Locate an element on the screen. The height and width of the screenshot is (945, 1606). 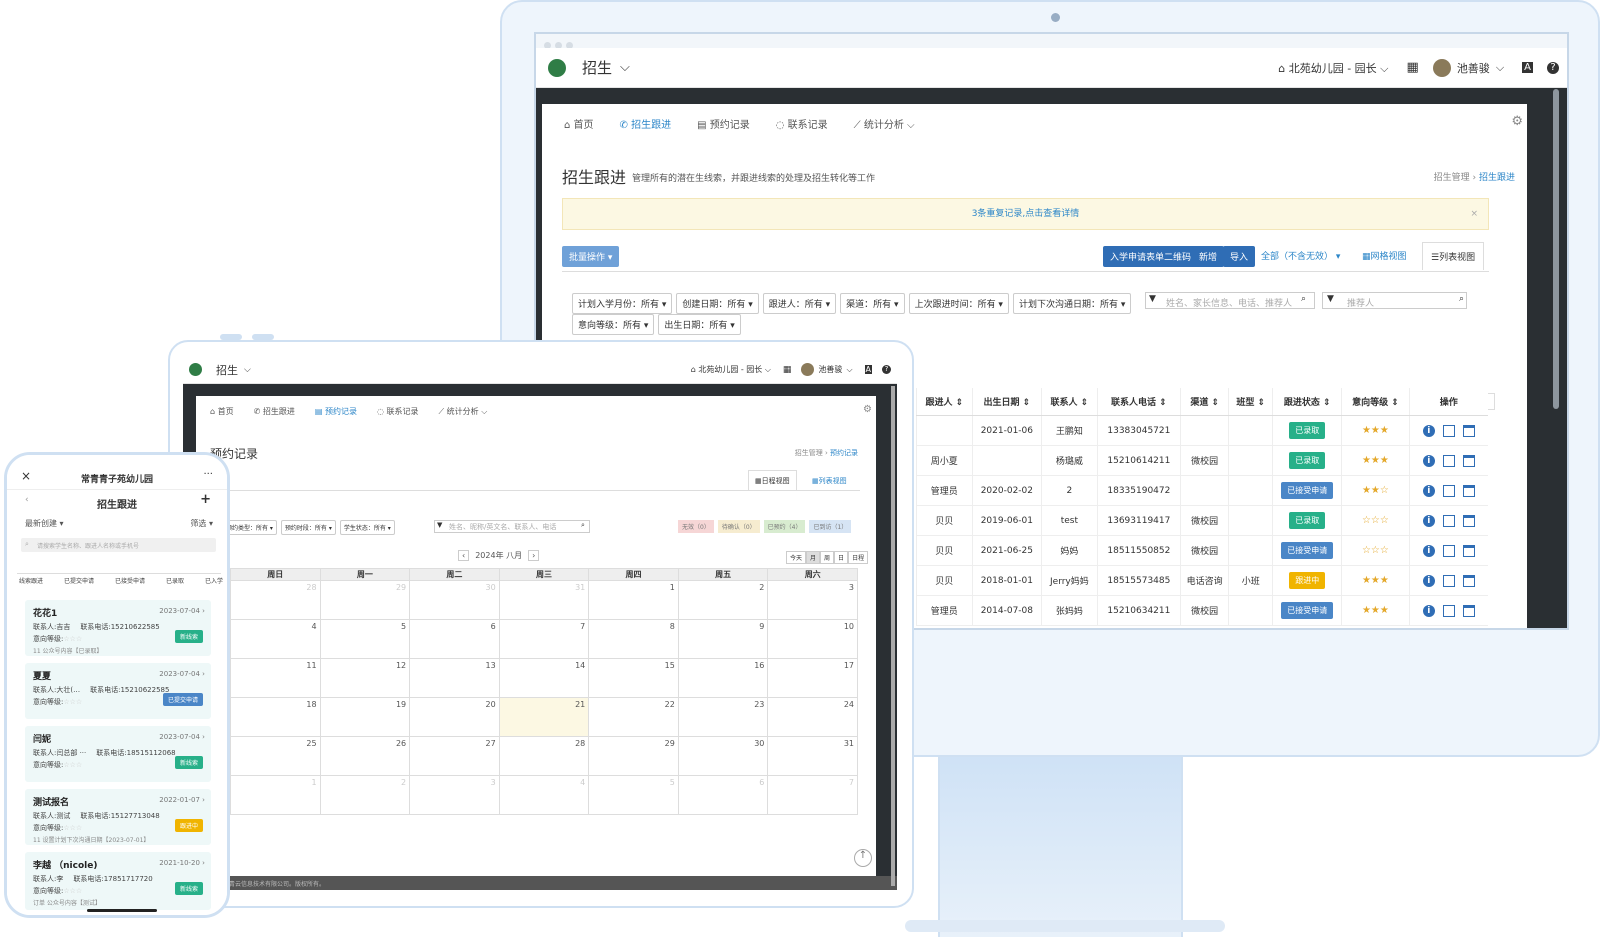
filter-dropdown: 创建日期：所有 ▾ is located at coordinates (717, 303).